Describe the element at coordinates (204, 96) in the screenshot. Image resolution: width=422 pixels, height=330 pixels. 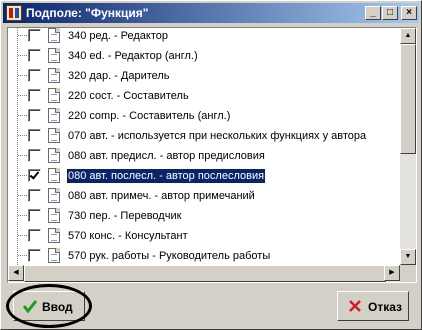
I see `list-item: 220 сост. - Составитель` at that location.